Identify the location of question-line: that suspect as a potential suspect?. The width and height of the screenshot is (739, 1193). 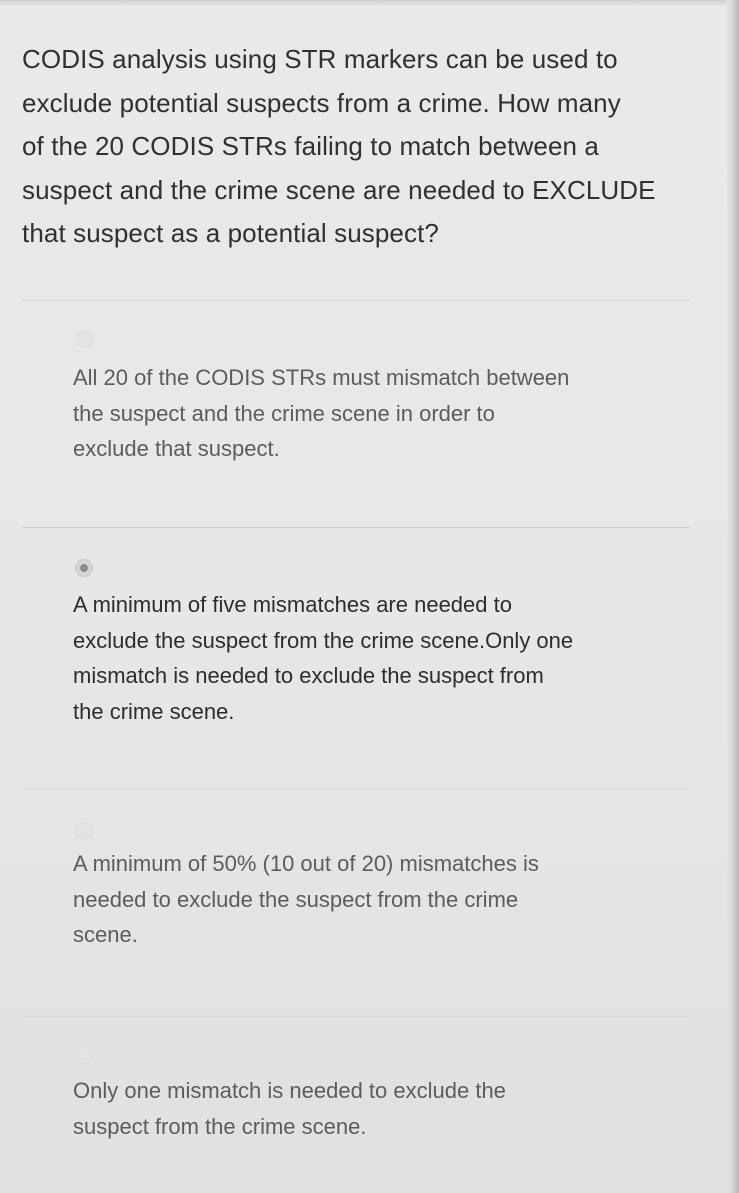
(230, 233).